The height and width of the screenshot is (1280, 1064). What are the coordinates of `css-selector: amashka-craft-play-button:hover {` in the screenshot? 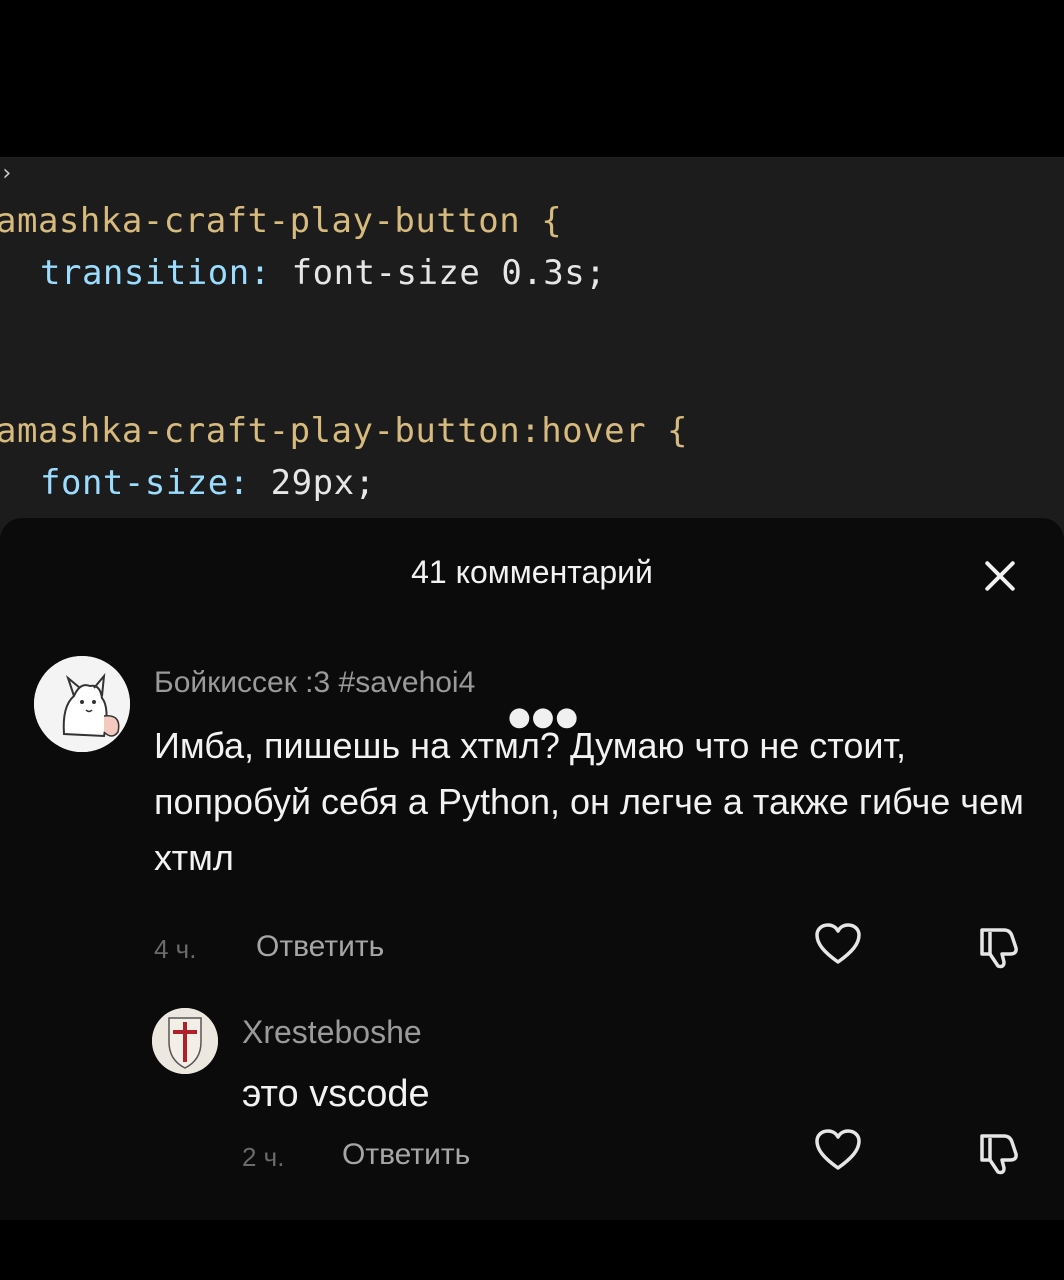 It's located at (344, 431).